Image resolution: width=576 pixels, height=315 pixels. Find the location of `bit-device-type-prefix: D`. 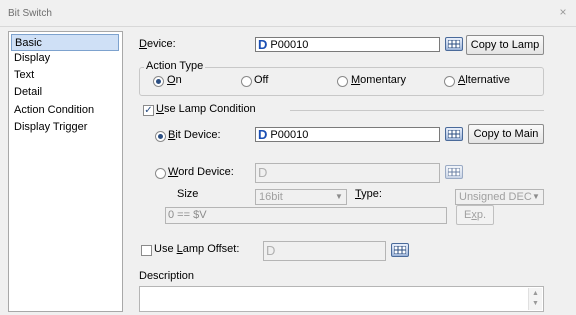

bit-device-type-prefix: D is located at coordinates (263, 134).